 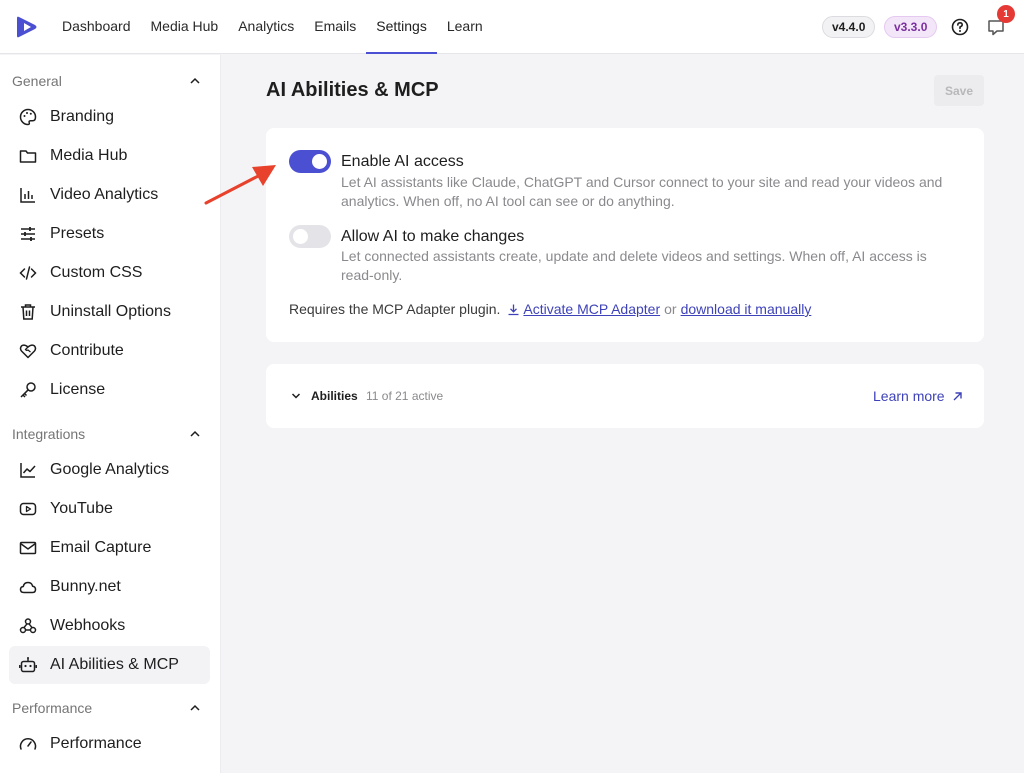 What do you see at coordinates (78, 389) in the screenshot?
I see `sidebar-item-label: License` at bounding box center [78, 389].